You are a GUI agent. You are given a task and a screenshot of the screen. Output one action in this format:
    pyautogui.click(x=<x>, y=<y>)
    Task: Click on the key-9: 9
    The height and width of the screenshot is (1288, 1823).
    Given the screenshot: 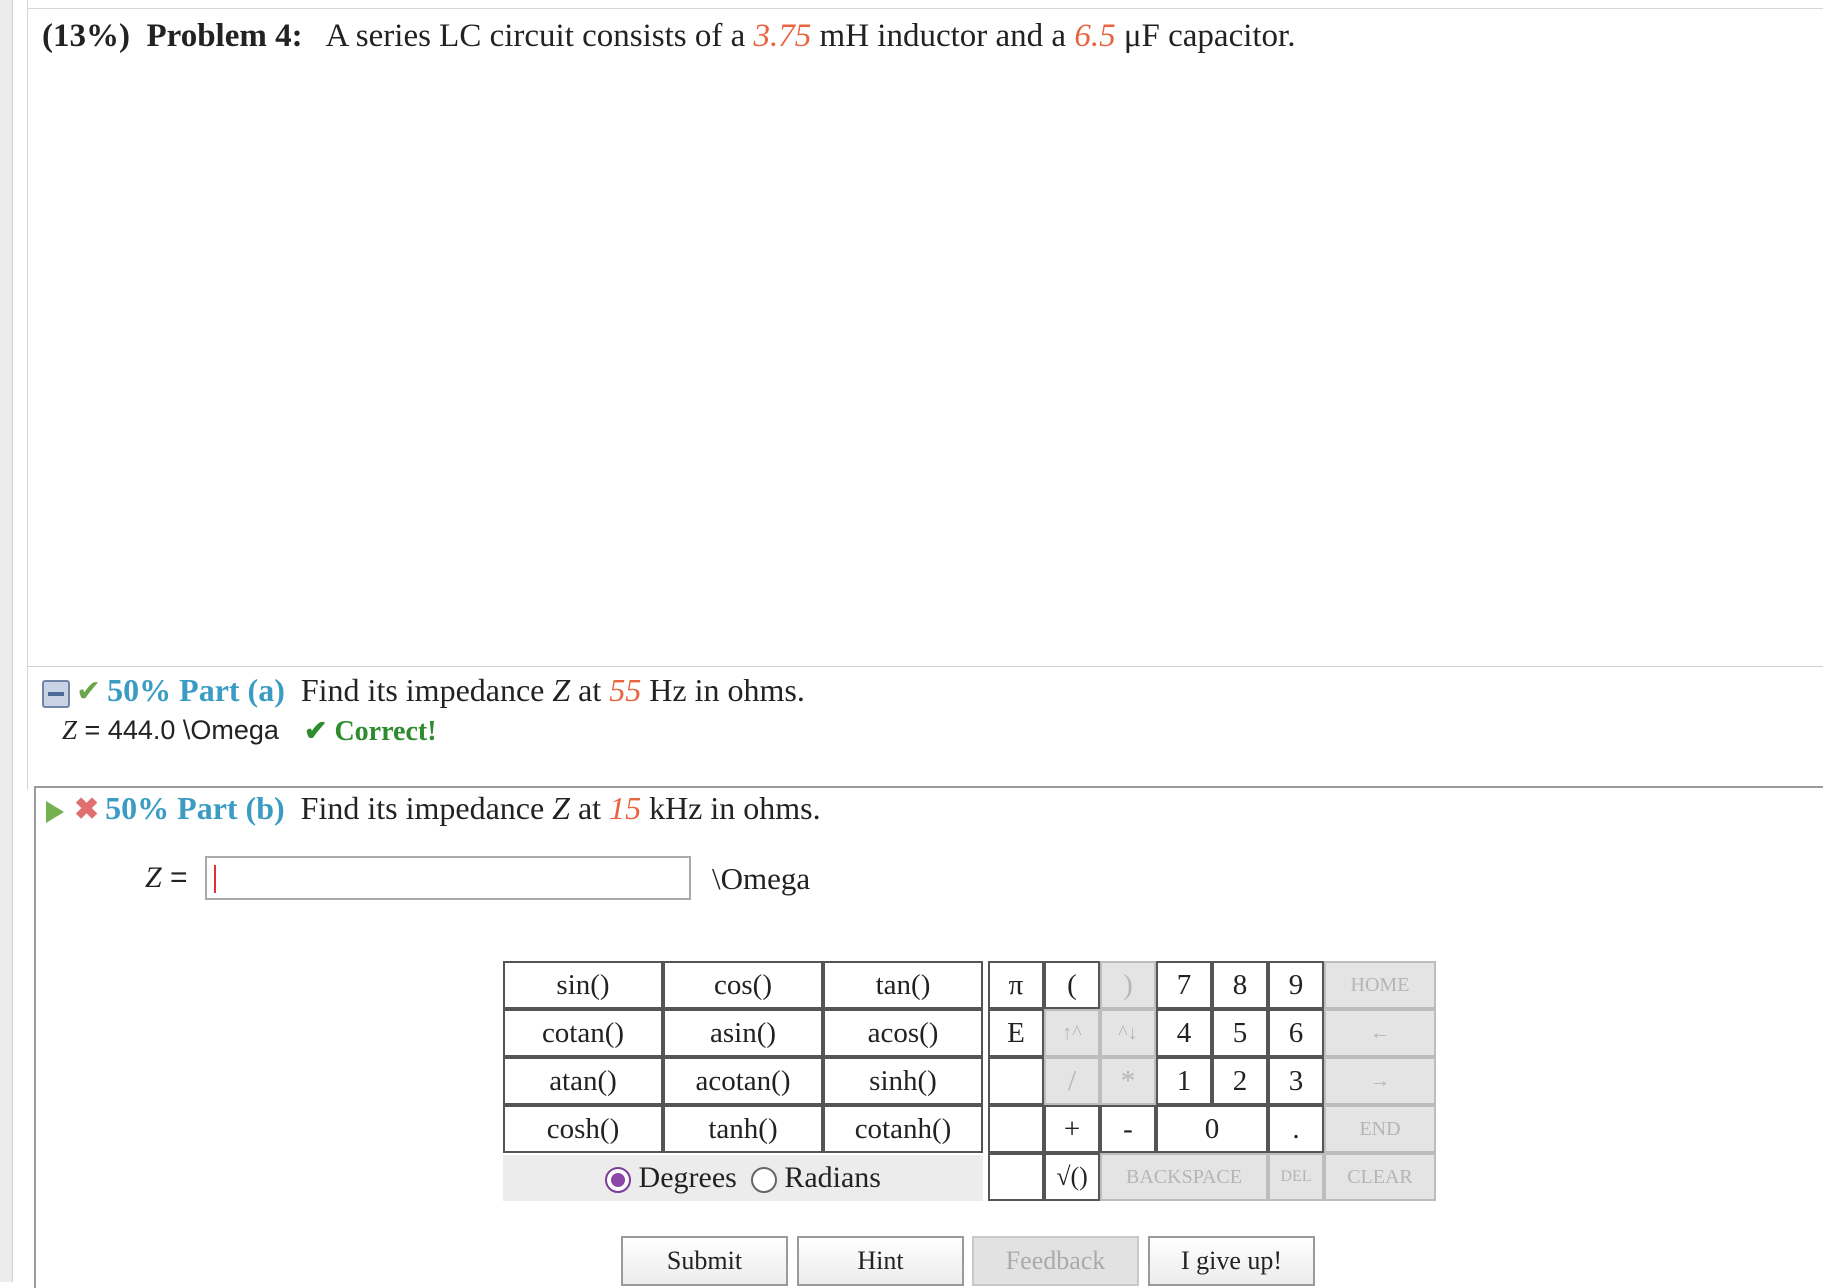 What is the action you would take?
    pyautogui.click(x=1296, y=985)
    